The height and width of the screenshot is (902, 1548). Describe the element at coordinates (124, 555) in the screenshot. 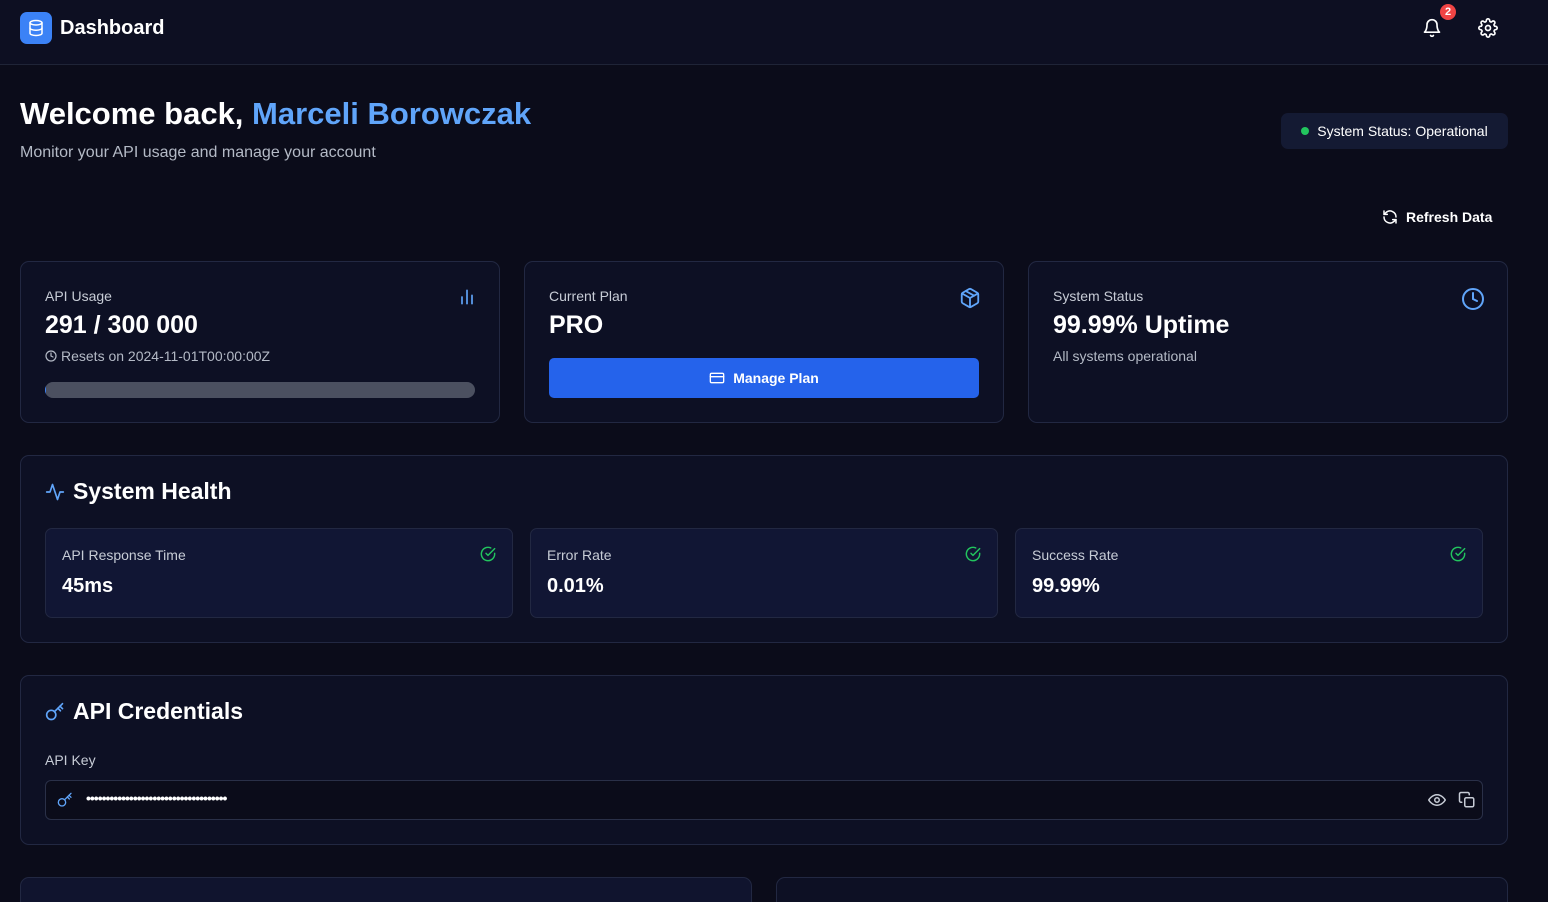

I see `metric-label: API Response Time` at that location.